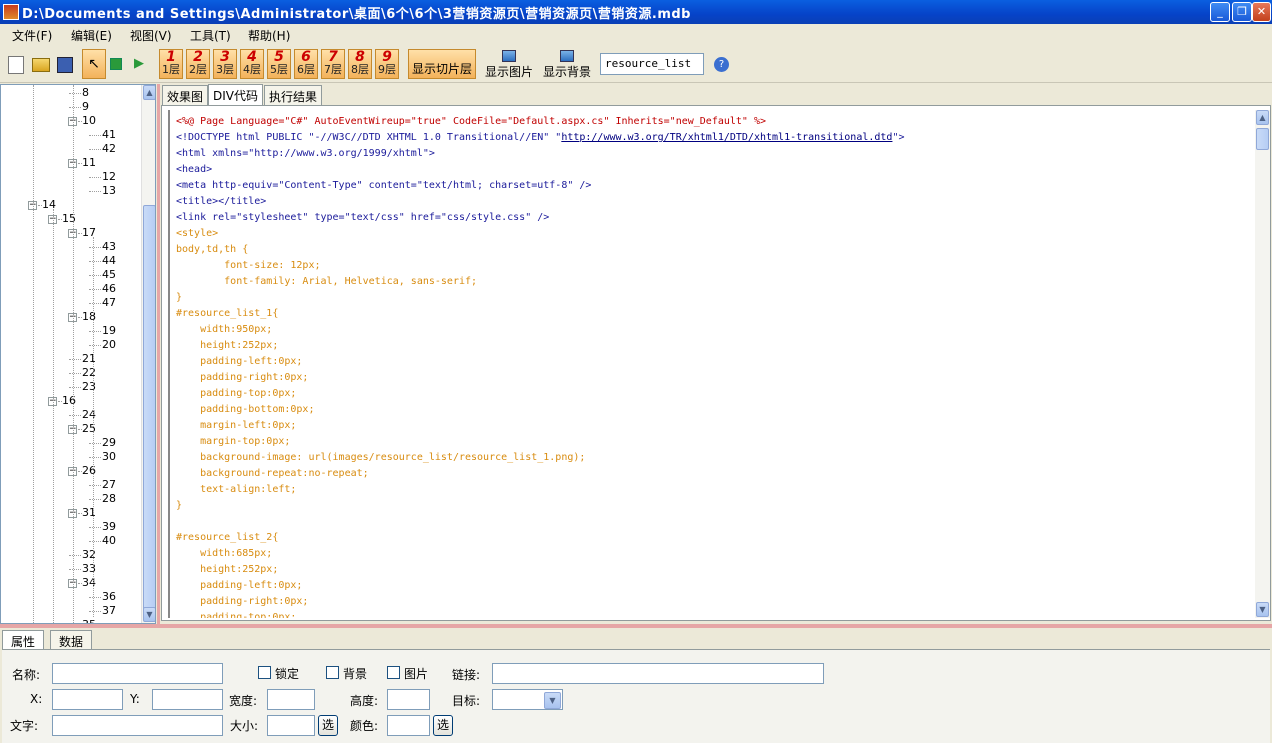 The image size is (1272, 743). Describe the element at coordinates (158, 355) in the screenshot. I see `vertical-splitter` at that location.